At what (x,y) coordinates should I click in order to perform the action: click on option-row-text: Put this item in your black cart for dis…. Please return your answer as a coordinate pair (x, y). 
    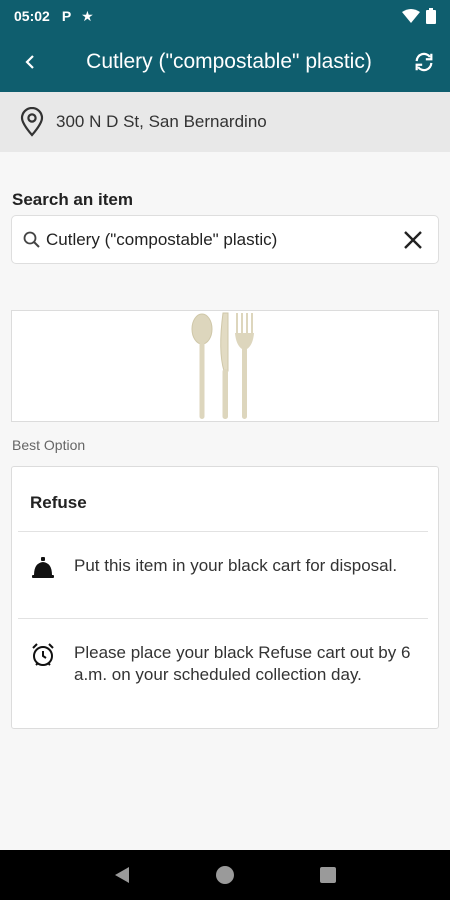
    Looking at the image, I should click on (236, 565).